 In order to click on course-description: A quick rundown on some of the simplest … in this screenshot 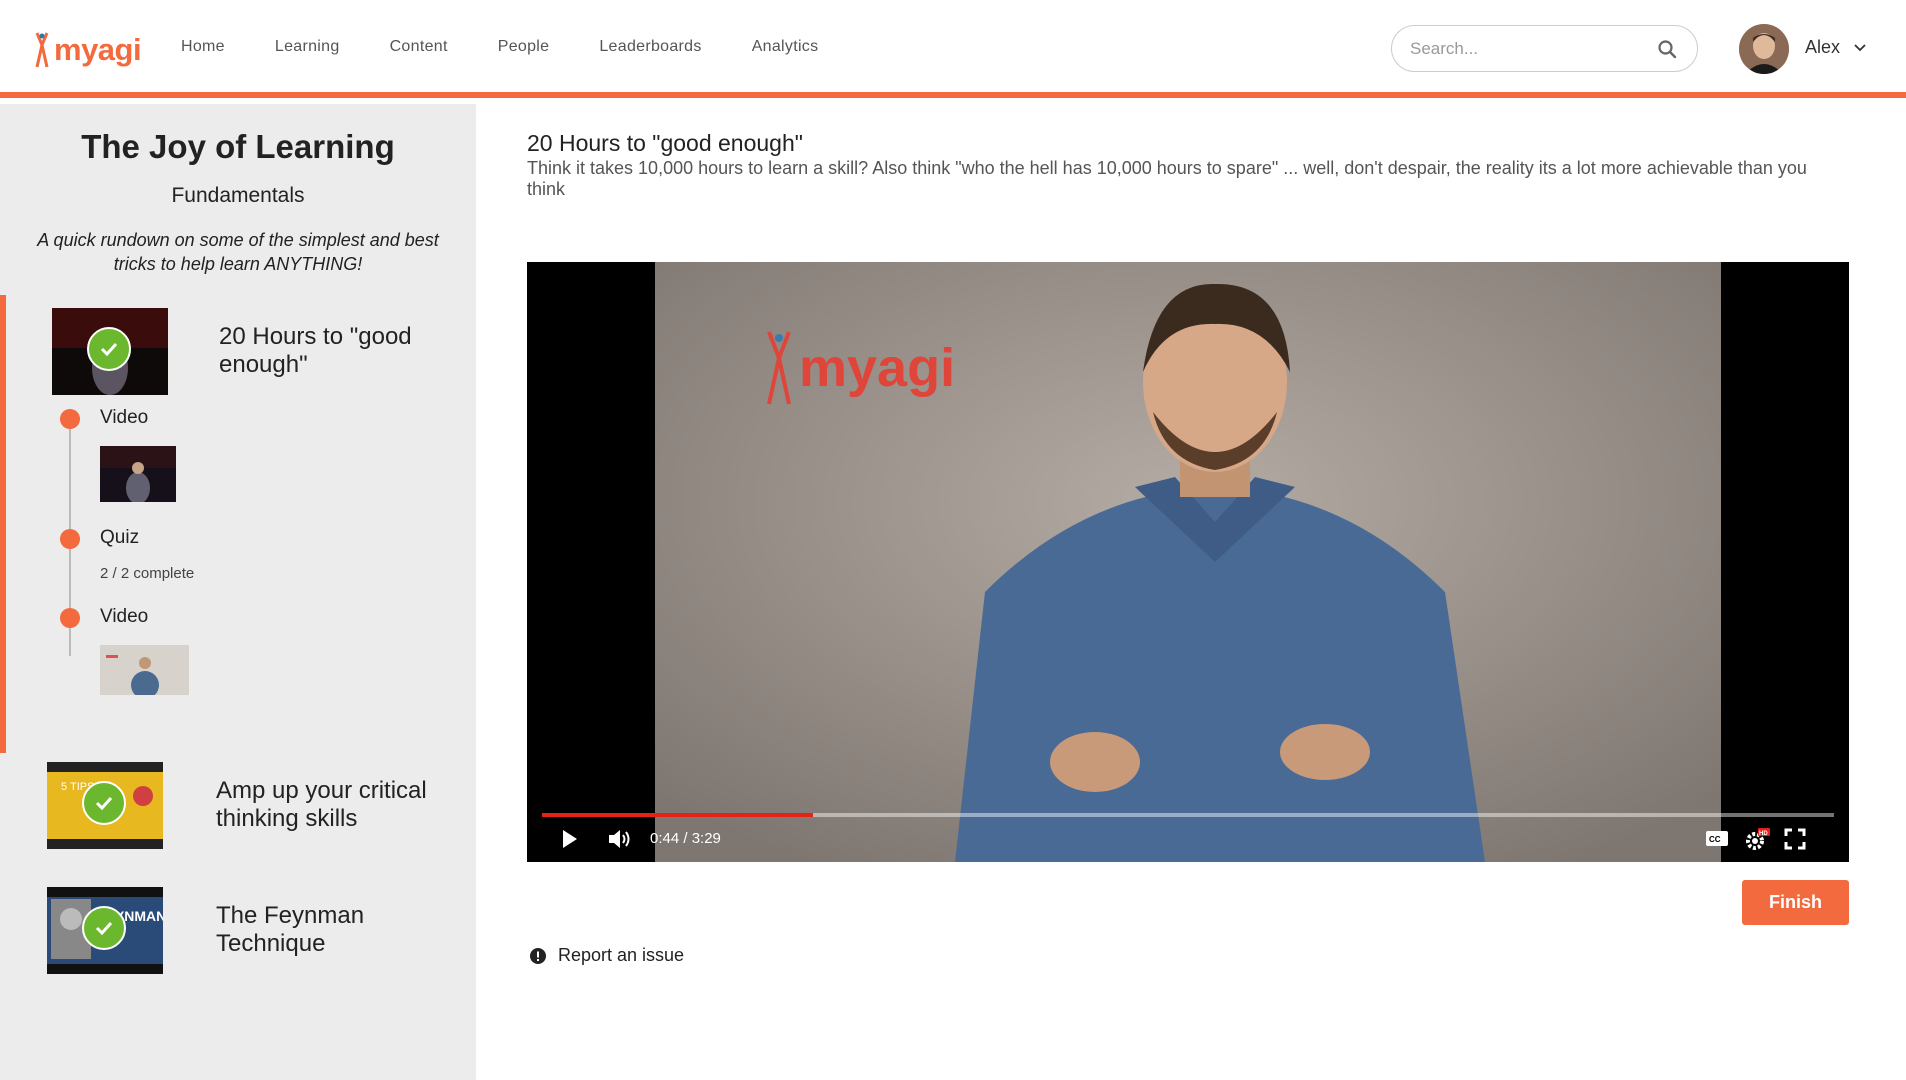, I will do `click(238, 252)`.